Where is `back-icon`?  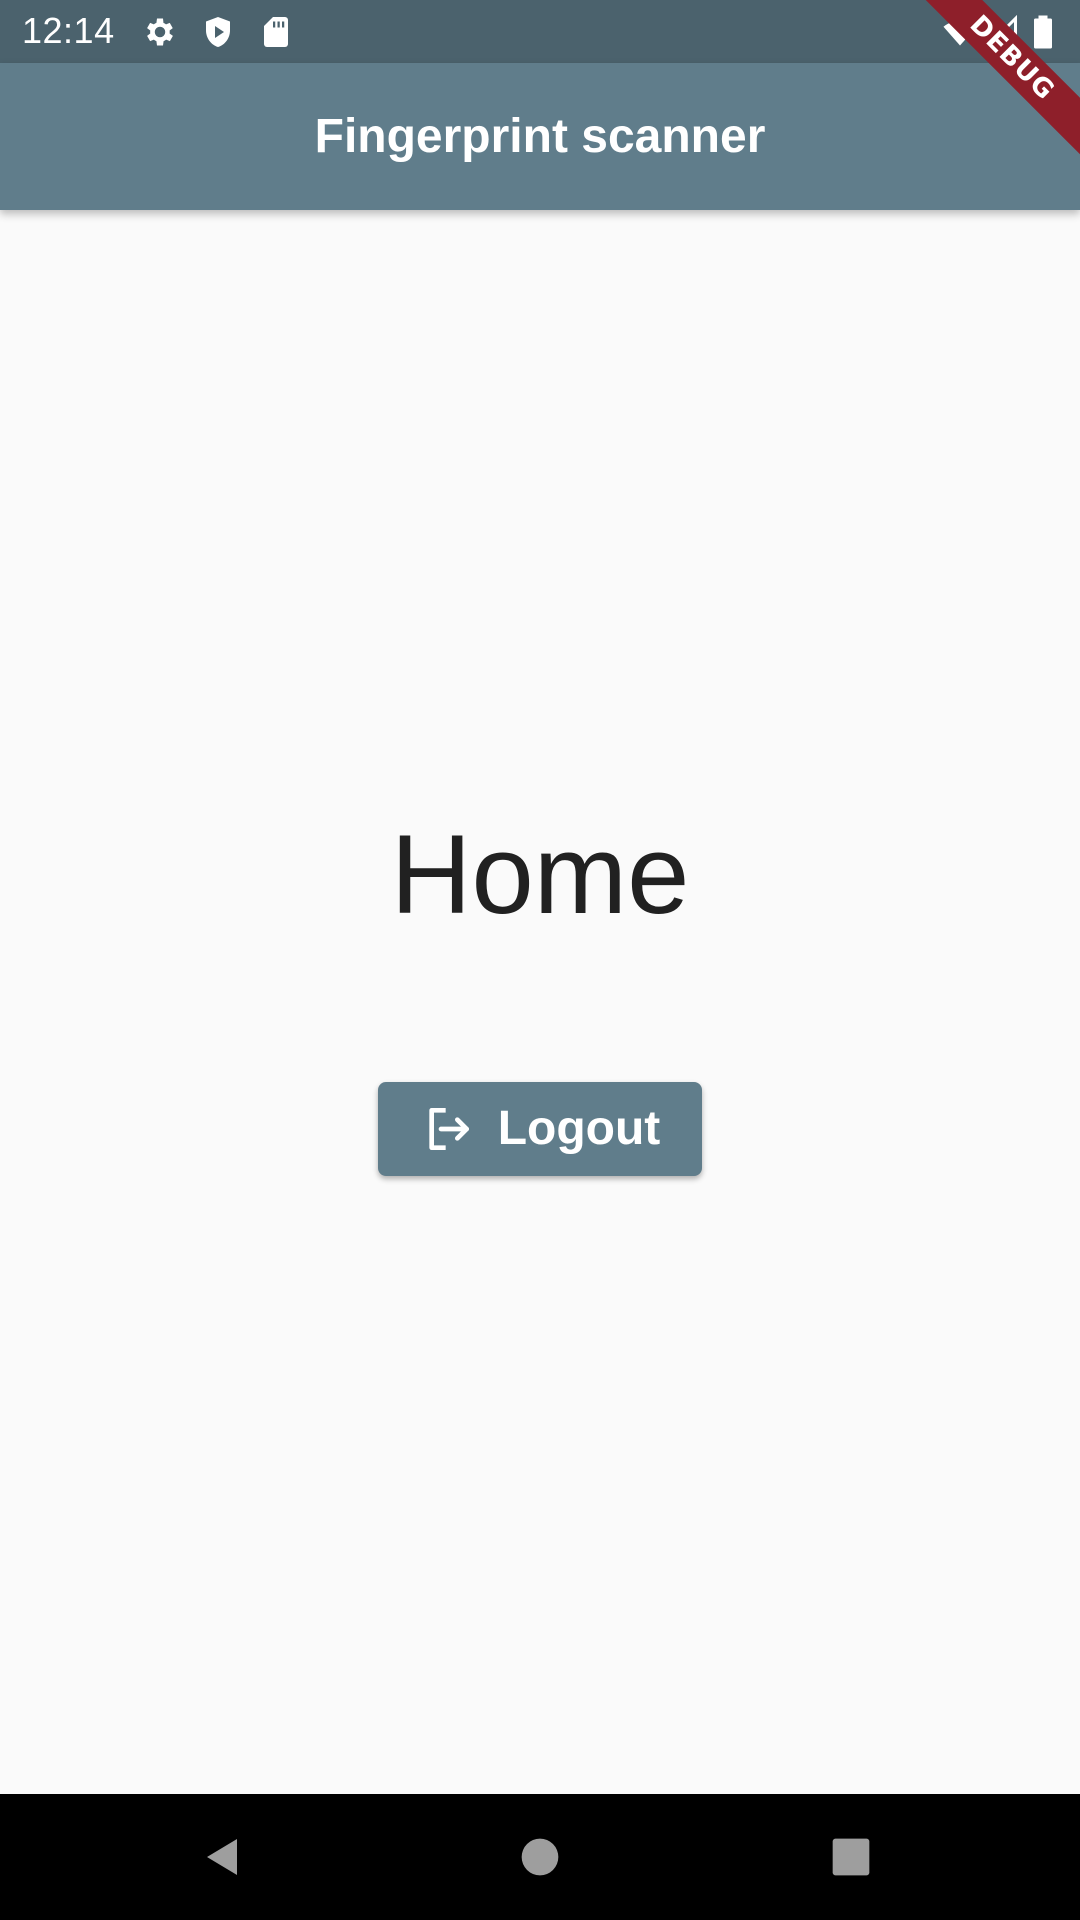
back-icon is located at coordinates (225, 1857).